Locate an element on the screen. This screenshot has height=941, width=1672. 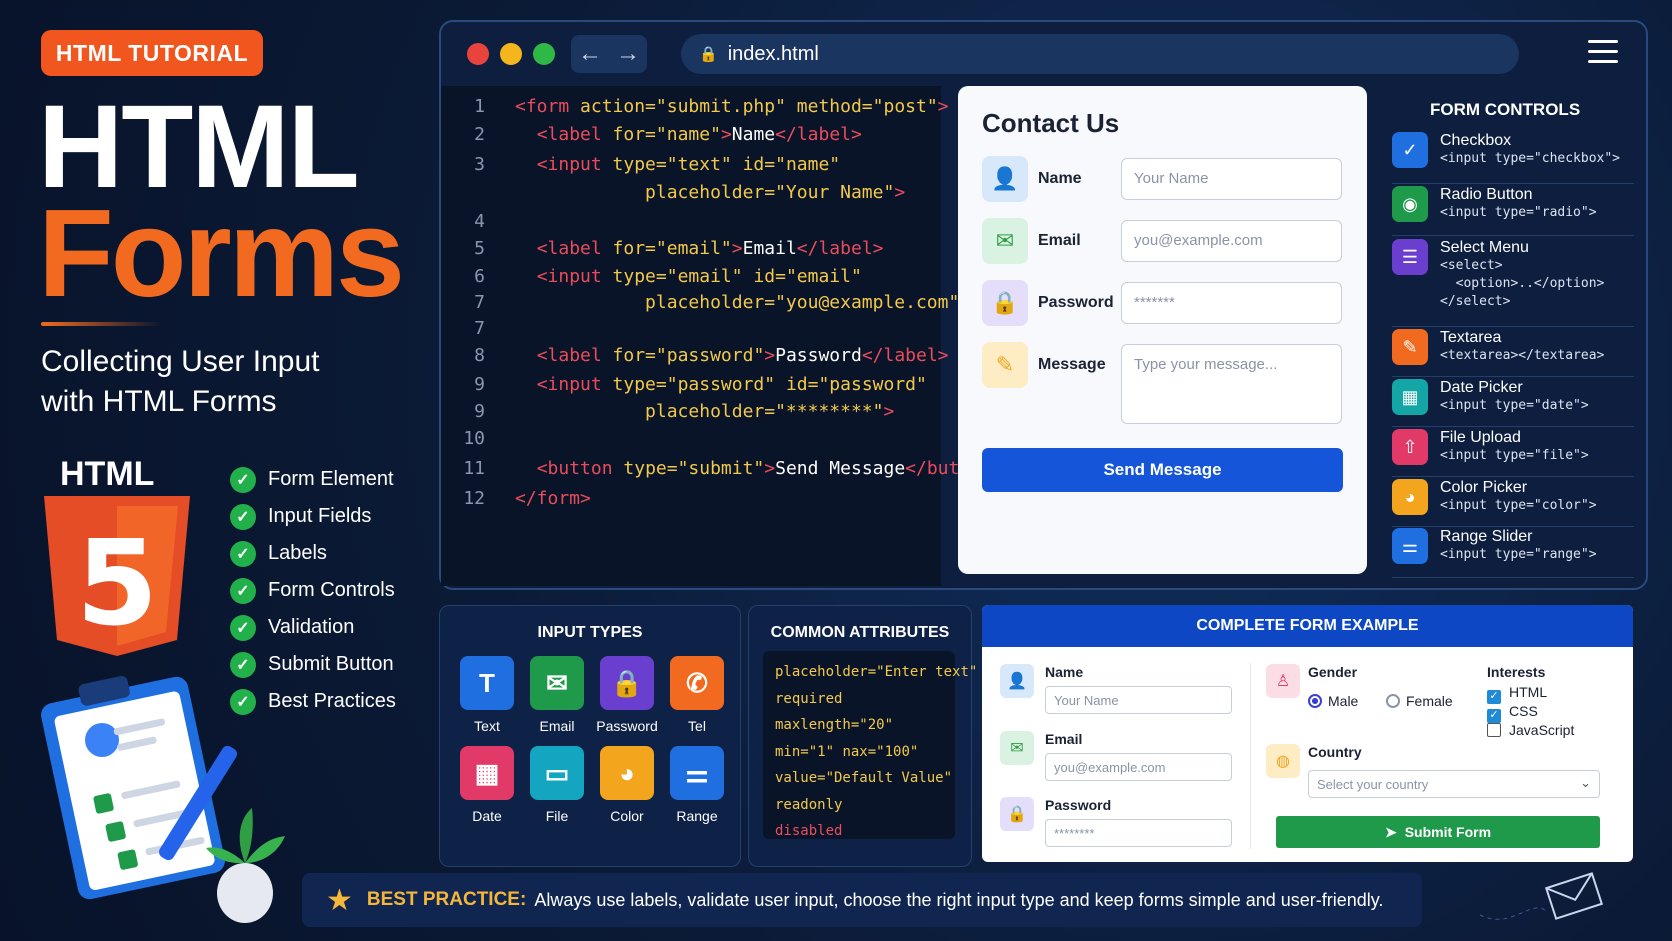
feature-label: Submit Button is located at coordinates (331, 664).